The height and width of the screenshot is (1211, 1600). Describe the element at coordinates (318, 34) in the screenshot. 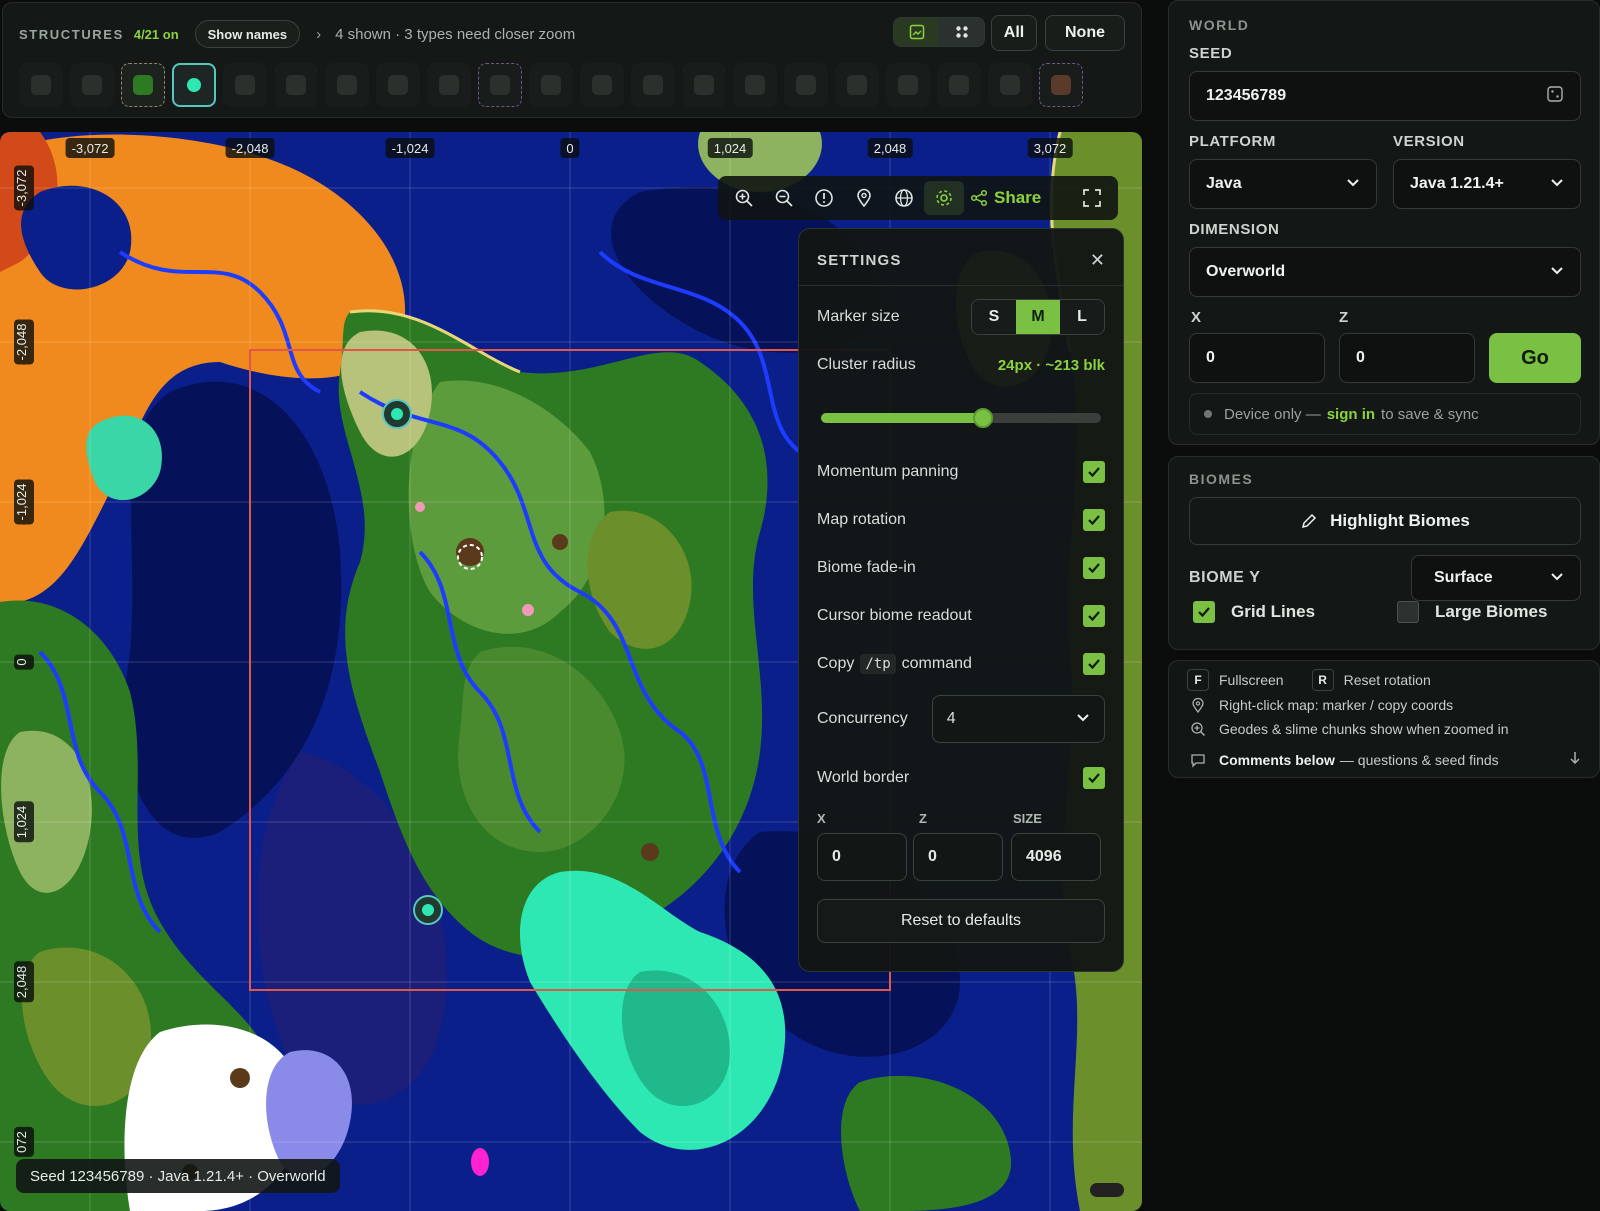

I see `chevron-right-icon: ›` at that location.